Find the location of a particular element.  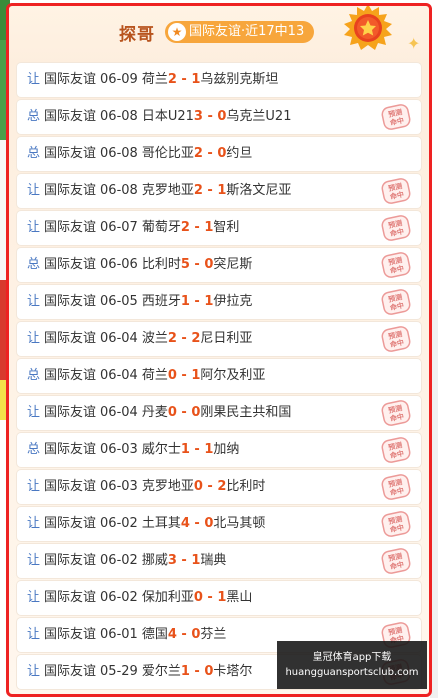

home-team: 日本U21 is located at coordinates (167, 116).